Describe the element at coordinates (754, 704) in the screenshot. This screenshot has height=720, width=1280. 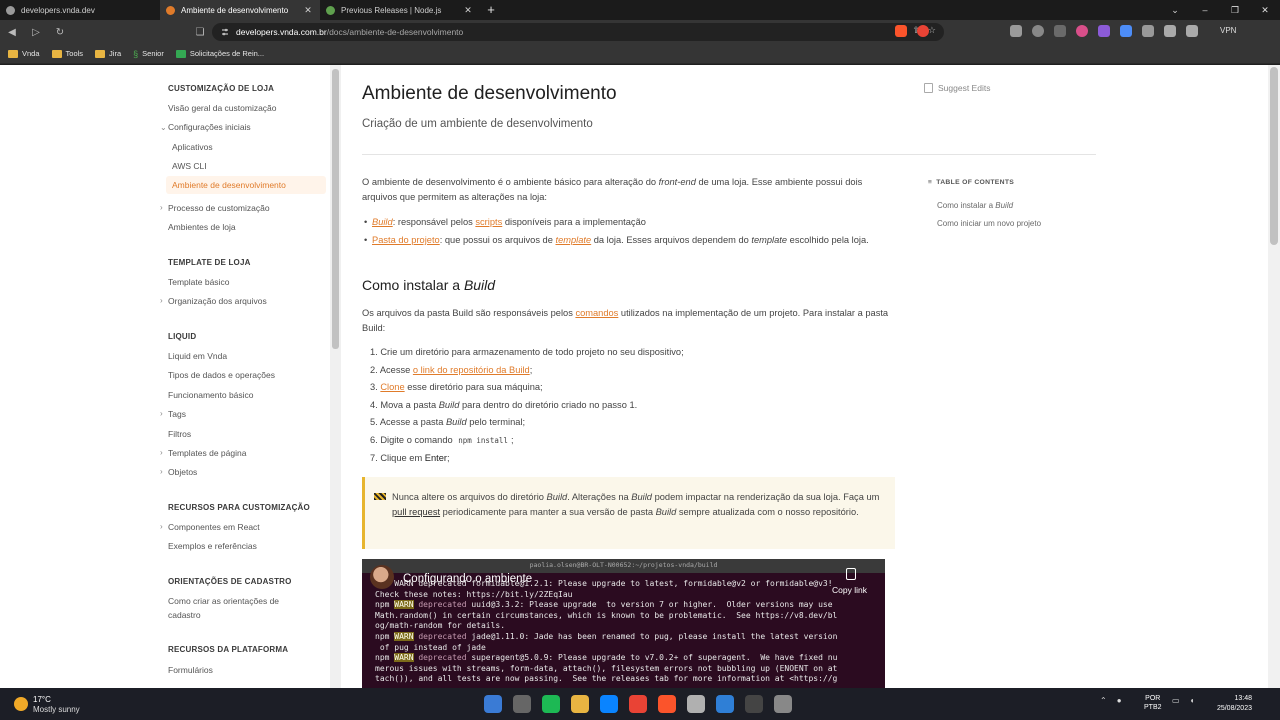
I see `terminal-icon` at that location.